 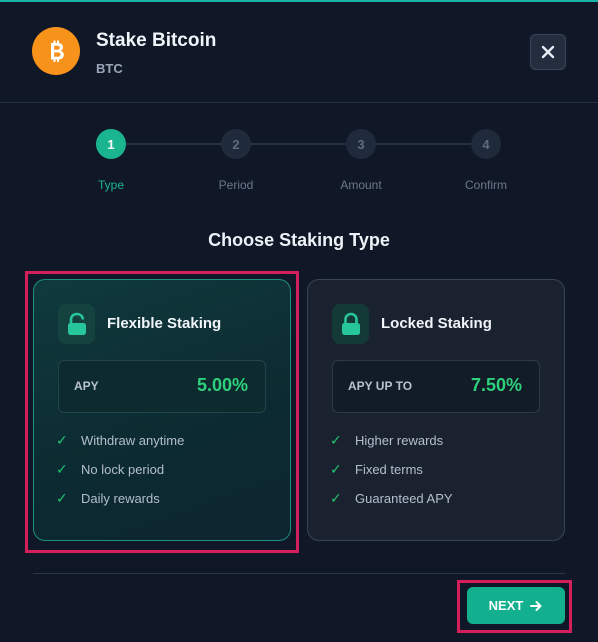 I want to click on section-title: Choose Staking Type, so click(x=299, y=240).